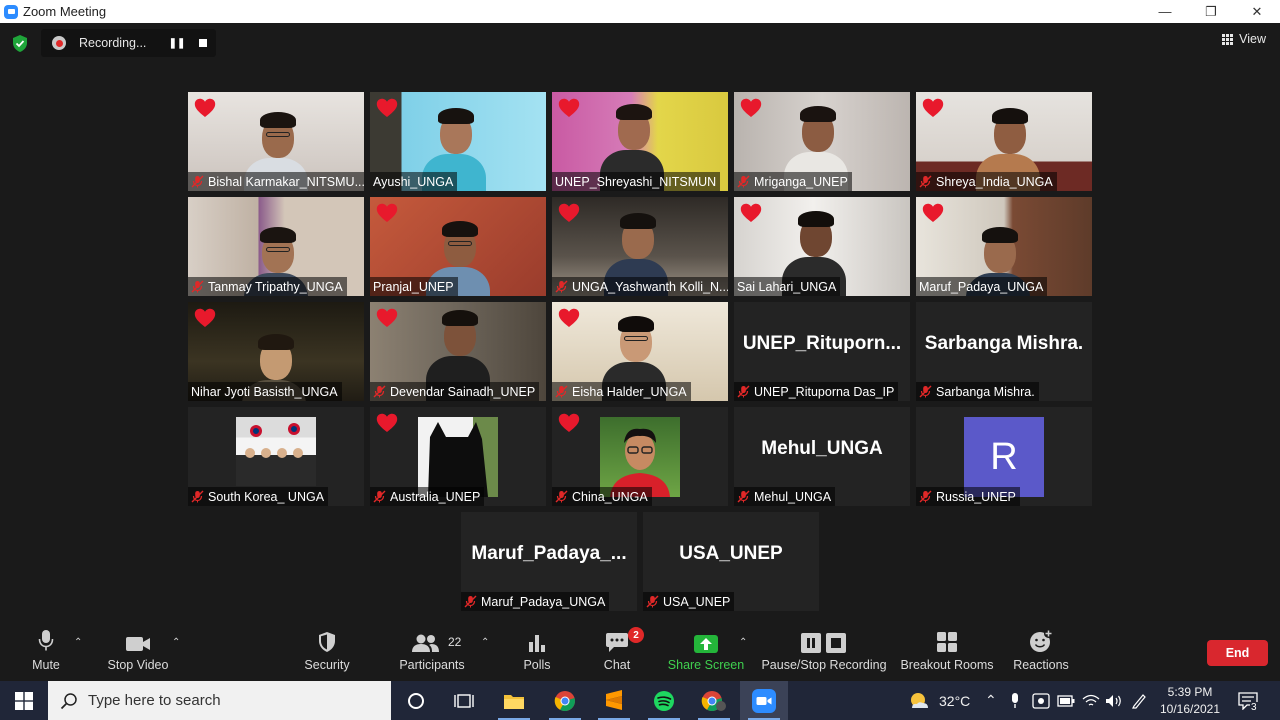  Describe the element at coordinates (824, 651) in the screenshot. I see `pause-stop-recording-button: Pause/Stop Recording` at that location.